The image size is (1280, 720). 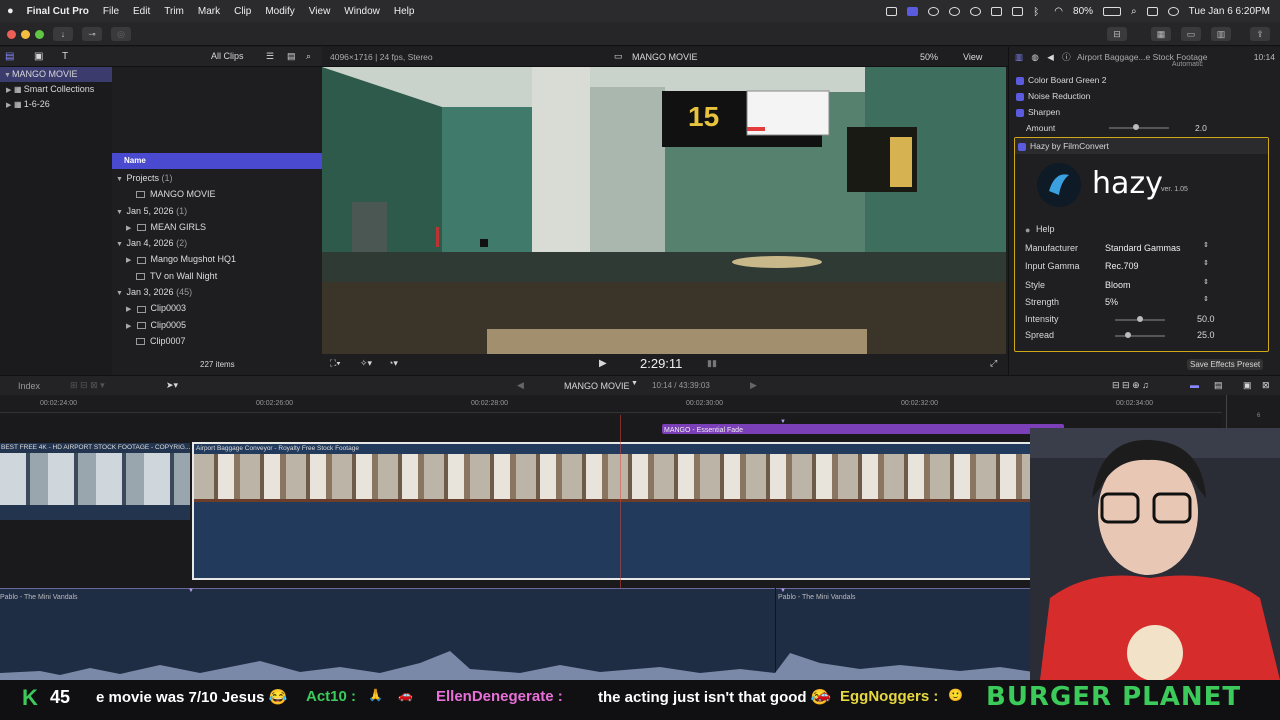 I want to click on spread-value: 25.0, so click(x=1206, y=335).